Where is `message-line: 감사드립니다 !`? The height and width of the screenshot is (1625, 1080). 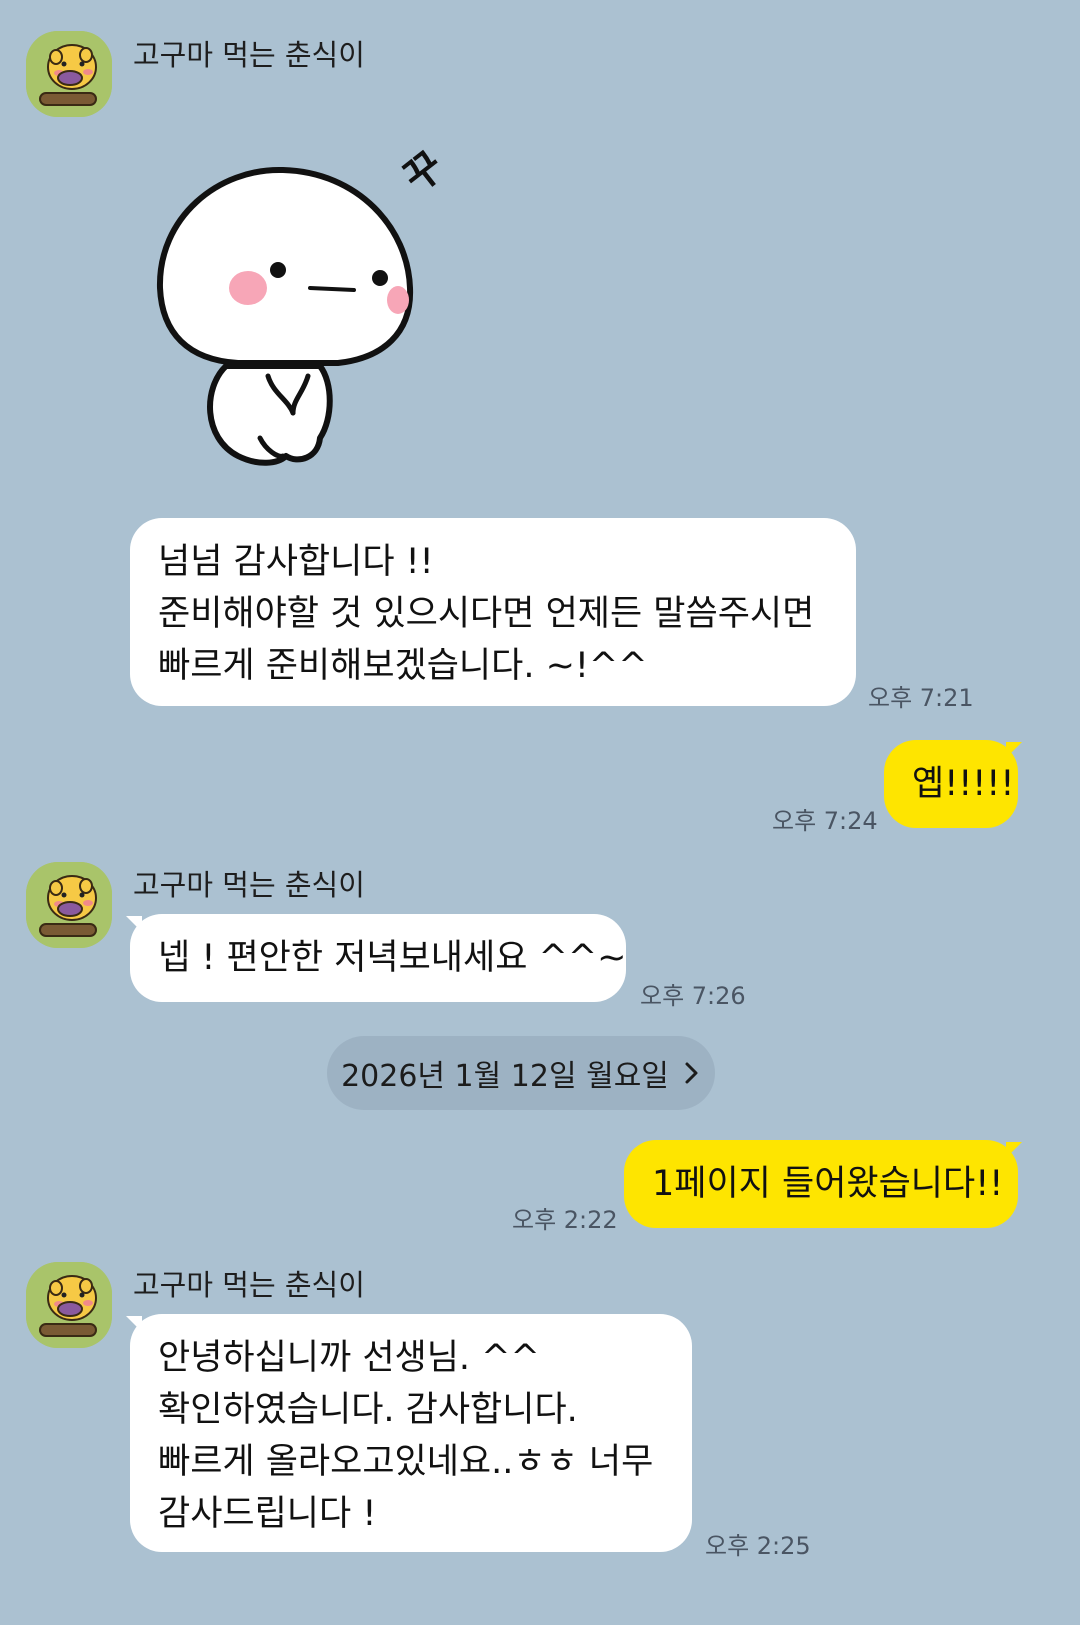
message-line: 감사드립니다 ! is located at coordinates (267, 1514).